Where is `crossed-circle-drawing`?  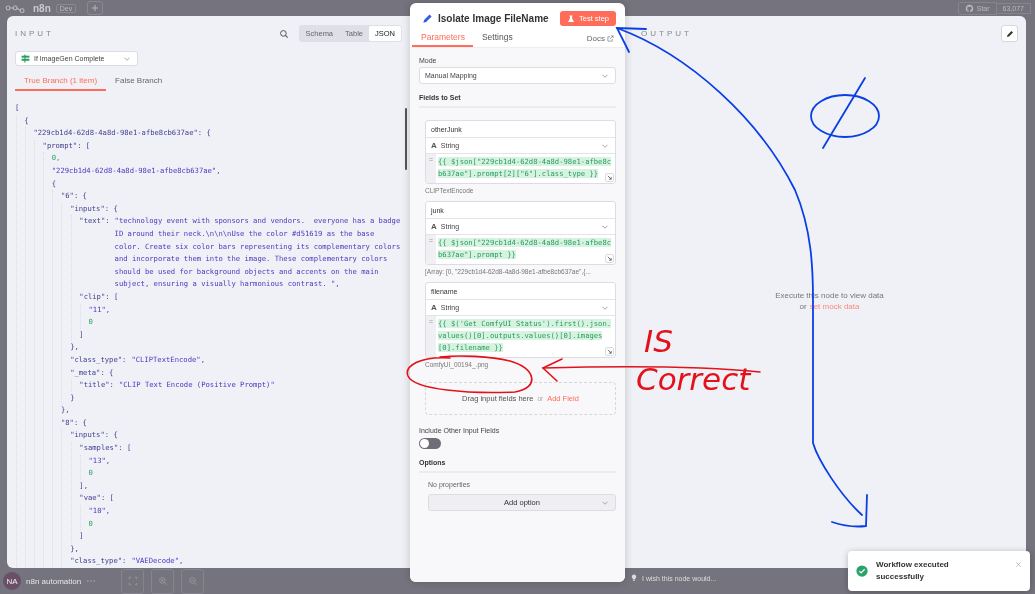
crossed-circle-drawing is located at coordinates (845, 113).